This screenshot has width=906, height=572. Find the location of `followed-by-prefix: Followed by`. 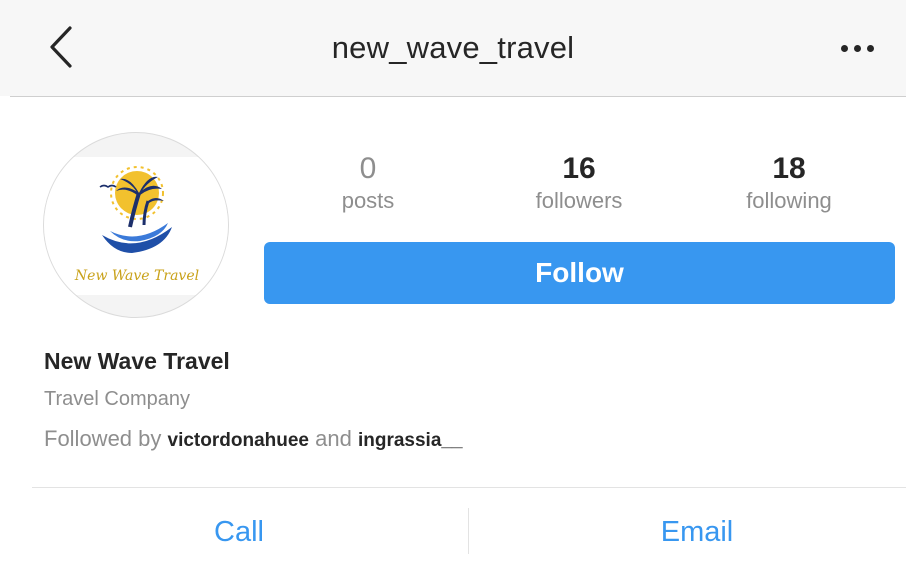

followed-by-prefix: Followed by is located at coordinates (103, 438).